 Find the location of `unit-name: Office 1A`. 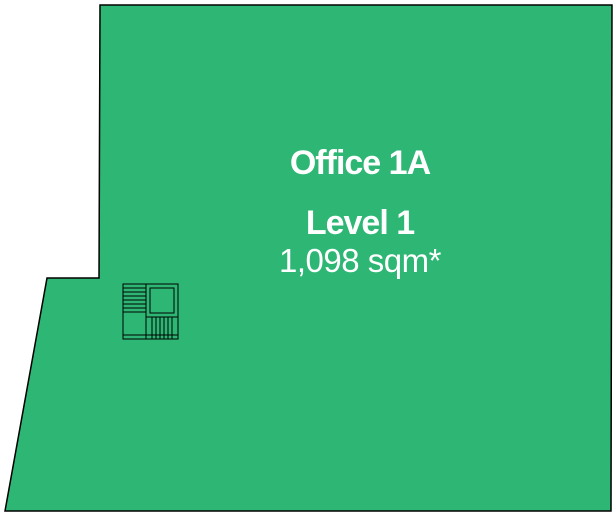

unit-name: Office 1A is located at coordinates (360, 163).